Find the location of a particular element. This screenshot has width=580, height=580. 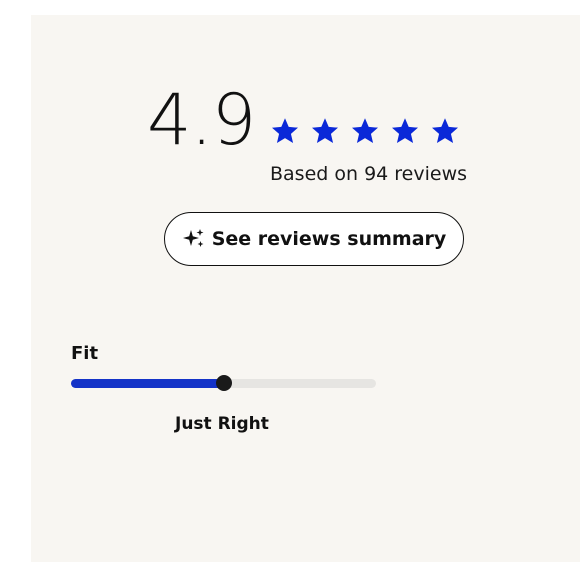

average-rating: 4.9 is located at coordinates (201, 120).